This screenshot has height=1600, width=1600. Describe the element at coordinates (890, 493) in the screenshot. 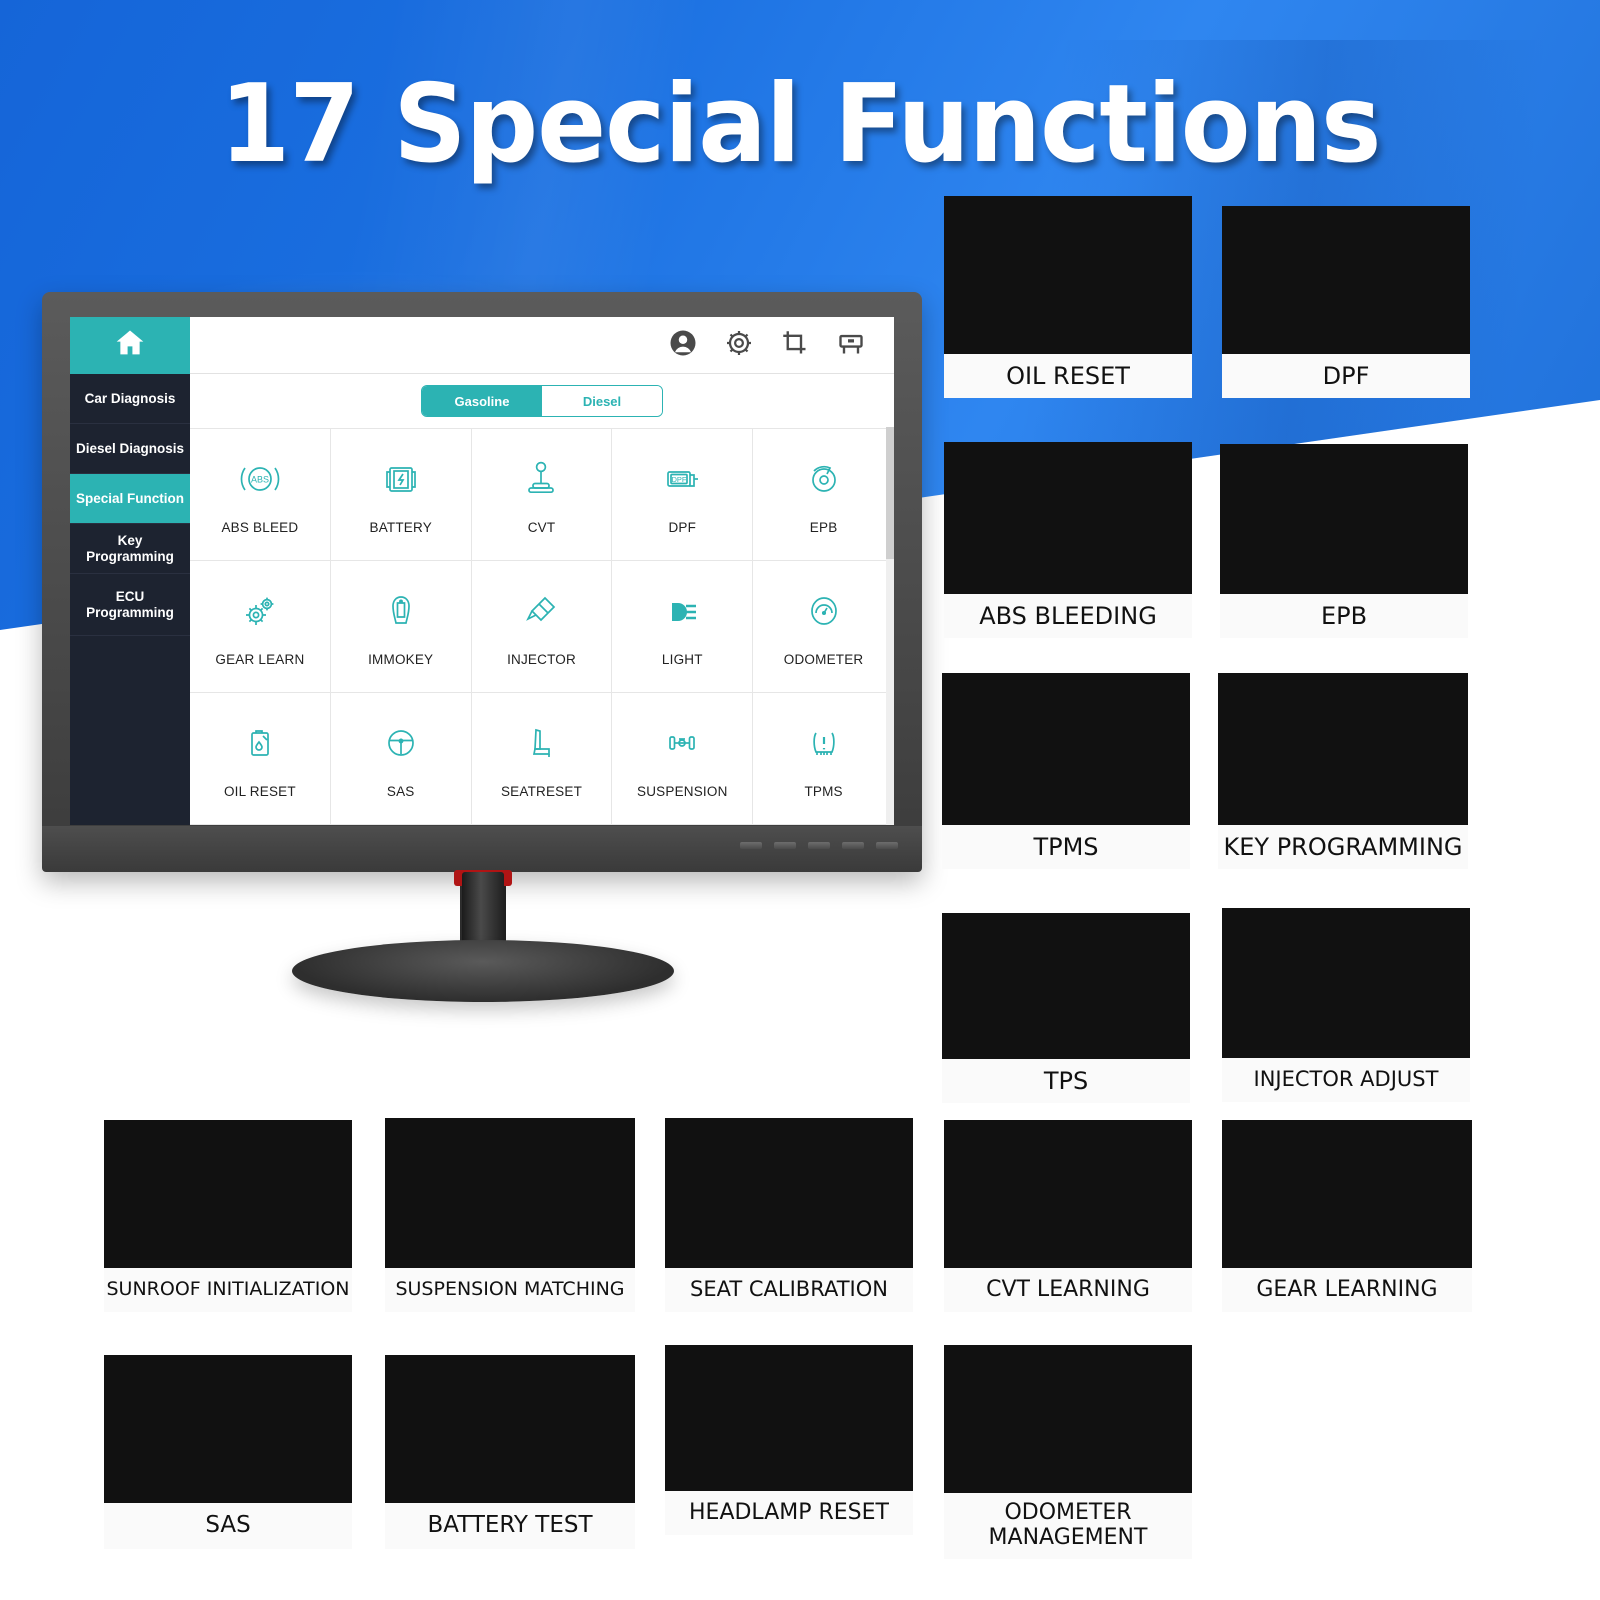

I see `scrollbar-thumb` at that location.